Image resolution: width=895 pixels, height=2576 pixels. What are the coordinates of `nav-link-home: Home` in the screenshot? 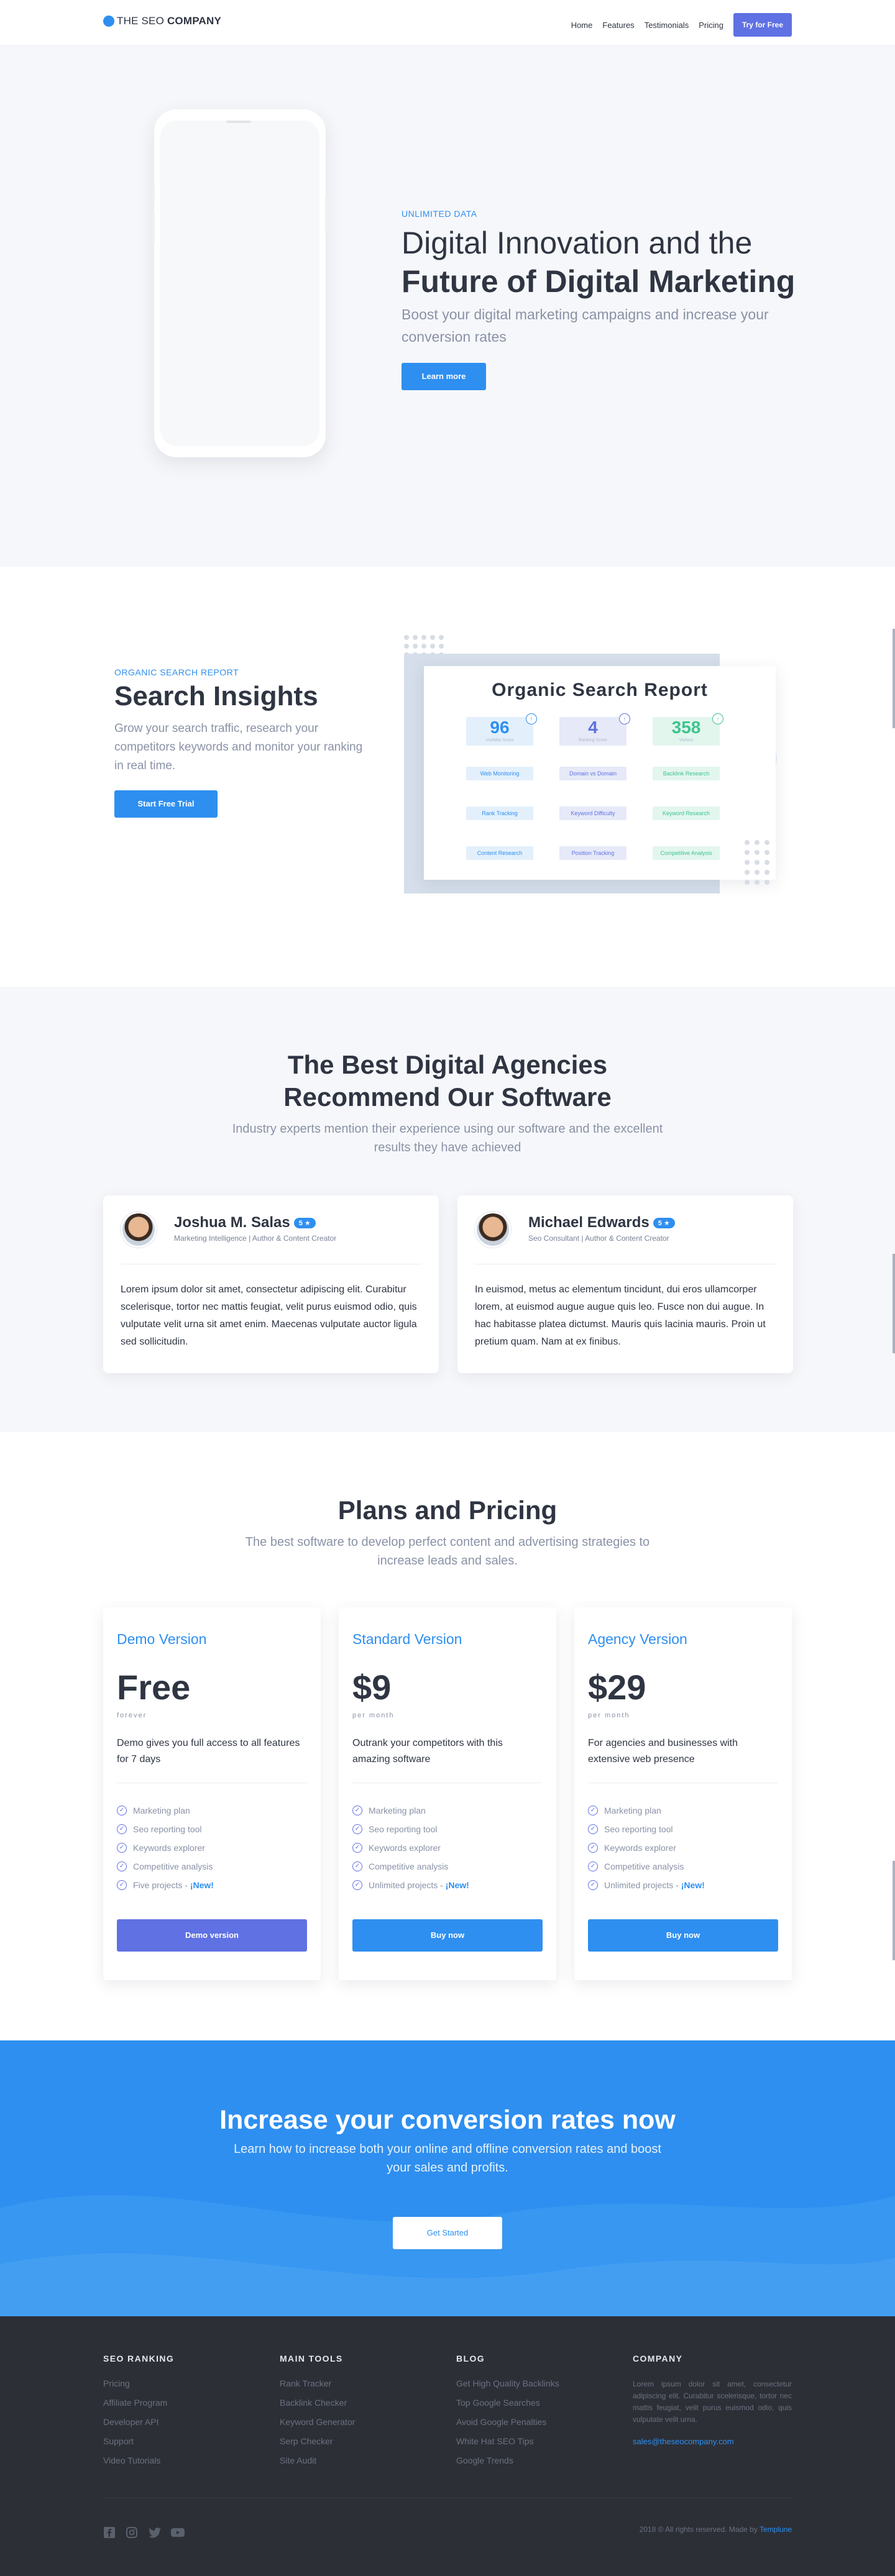 It's located at (582, 25).